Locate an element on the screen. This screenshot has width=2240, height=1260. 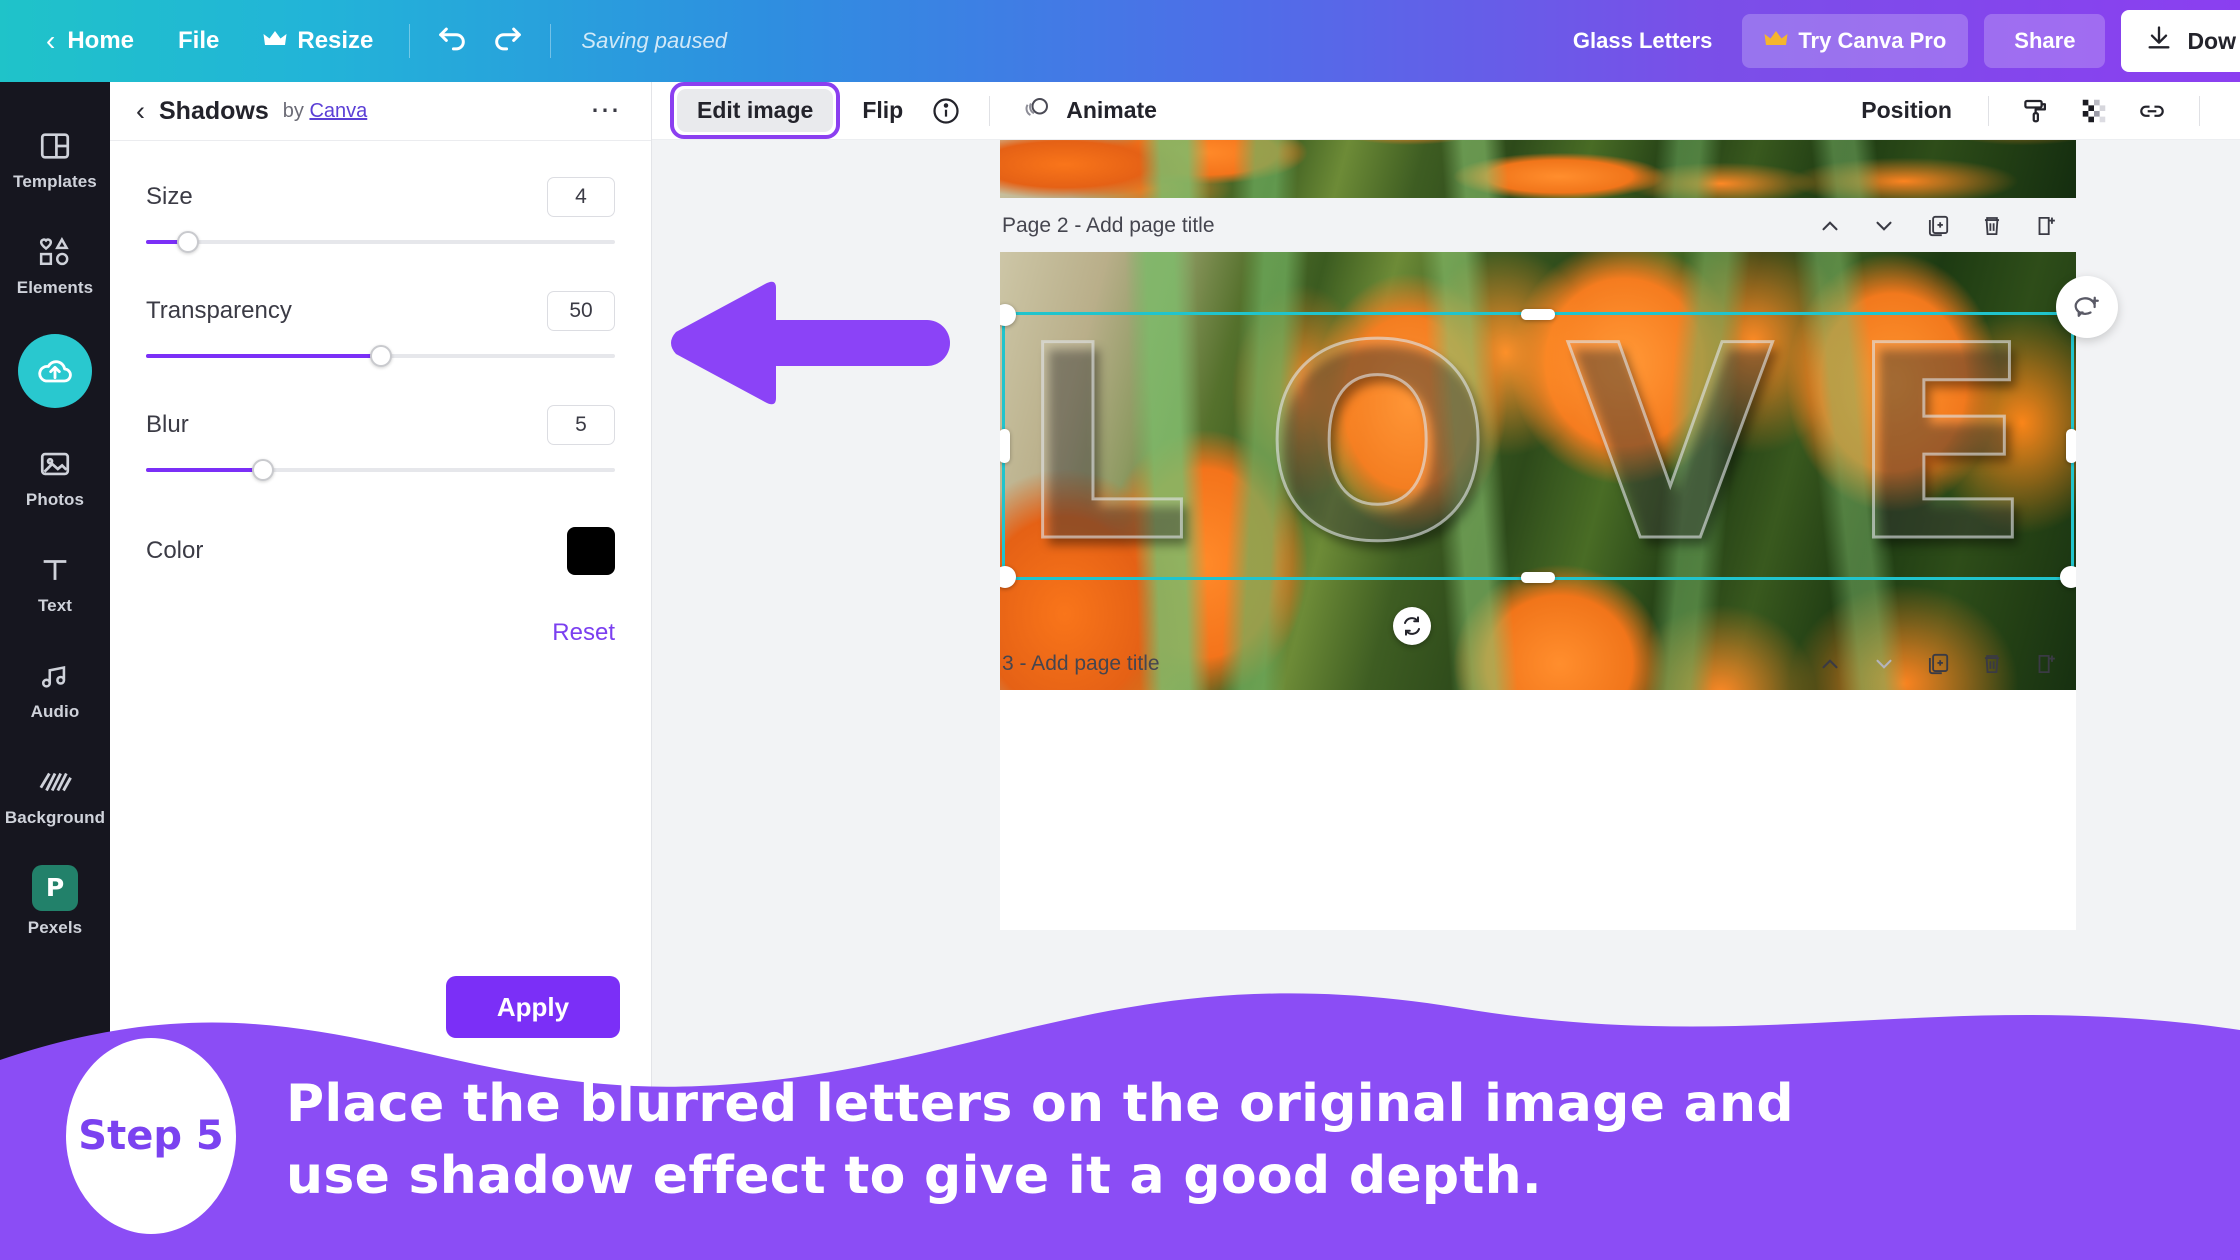
sidebar-item-elements: Elements is located at coordinates (55, 265).